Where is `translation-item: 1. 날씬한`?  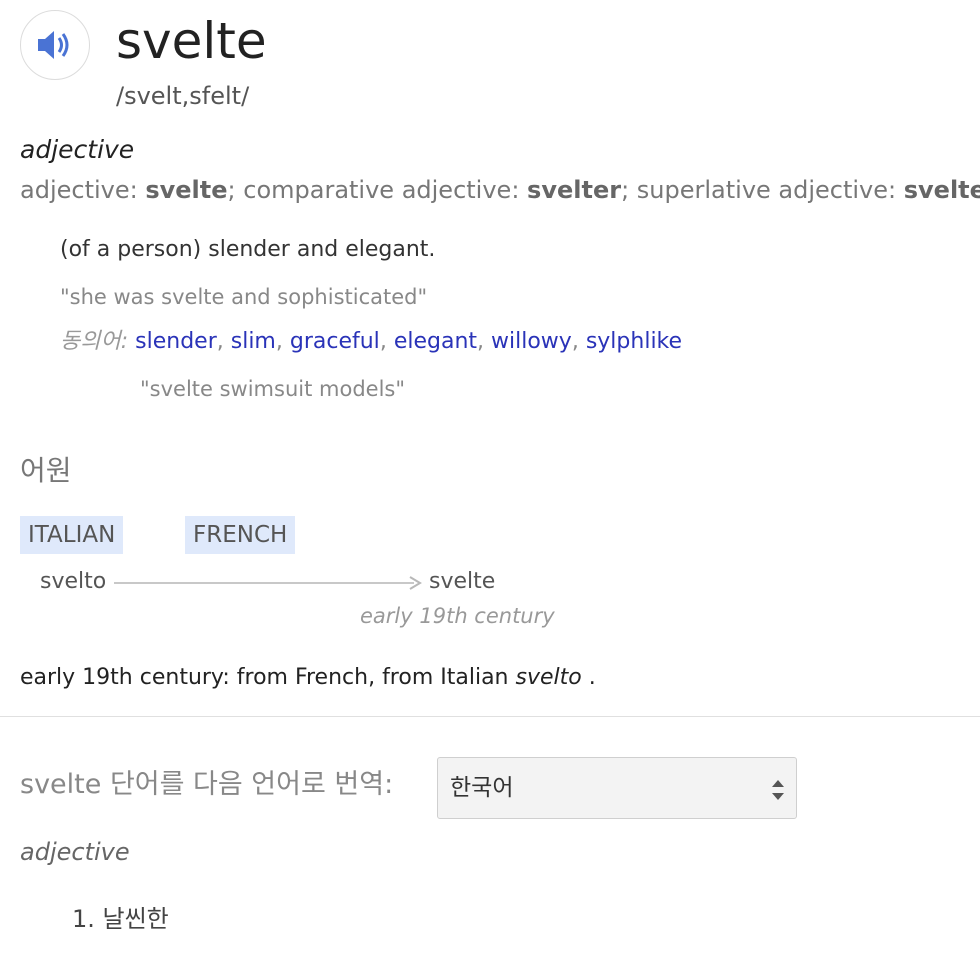 translation-item: 1. 날씬한 is located at coordinates (120, 919).